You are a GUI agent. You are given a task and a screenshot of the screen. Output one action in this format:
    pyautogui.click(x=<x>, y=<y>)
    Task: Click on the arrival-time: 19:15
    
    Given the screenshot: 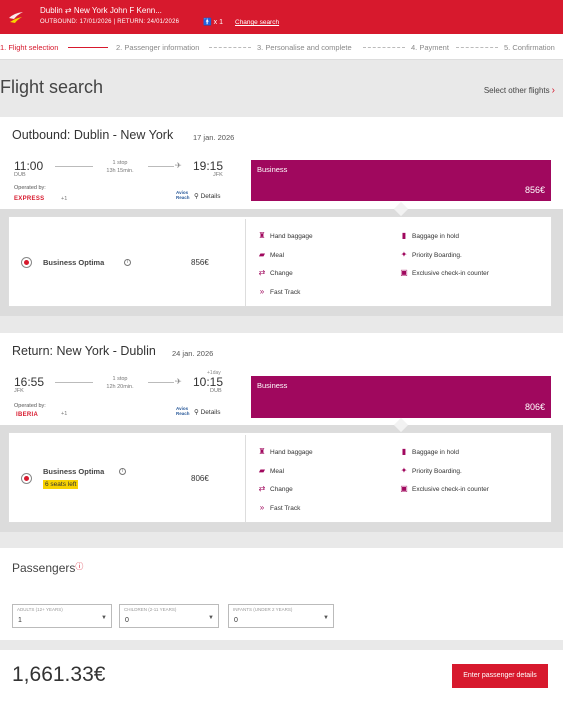 What is the action you would take?
    pyautogui.click(x=208, y=166)
    